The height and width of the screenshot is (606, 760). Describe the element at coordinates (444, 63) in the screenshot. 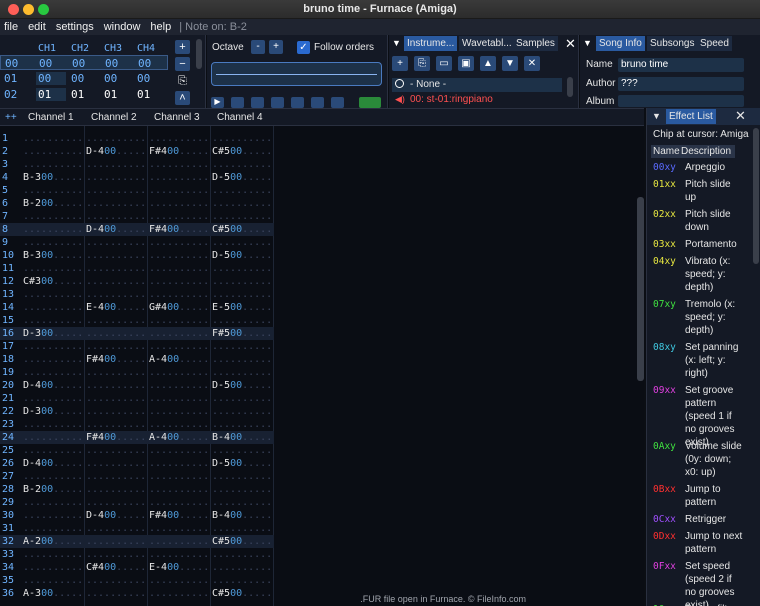

I see `open-folder-icon: ▭` at that location.